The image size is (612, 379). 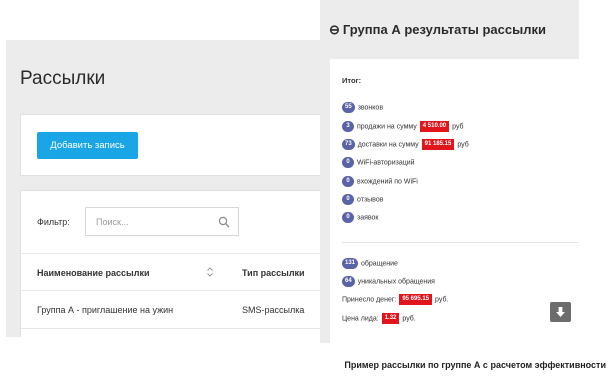 What do you see at coordinates (387, 182) in the screenshot?
I see `stat-text: вхождений по WiFi` at bounding box center [387, 182].